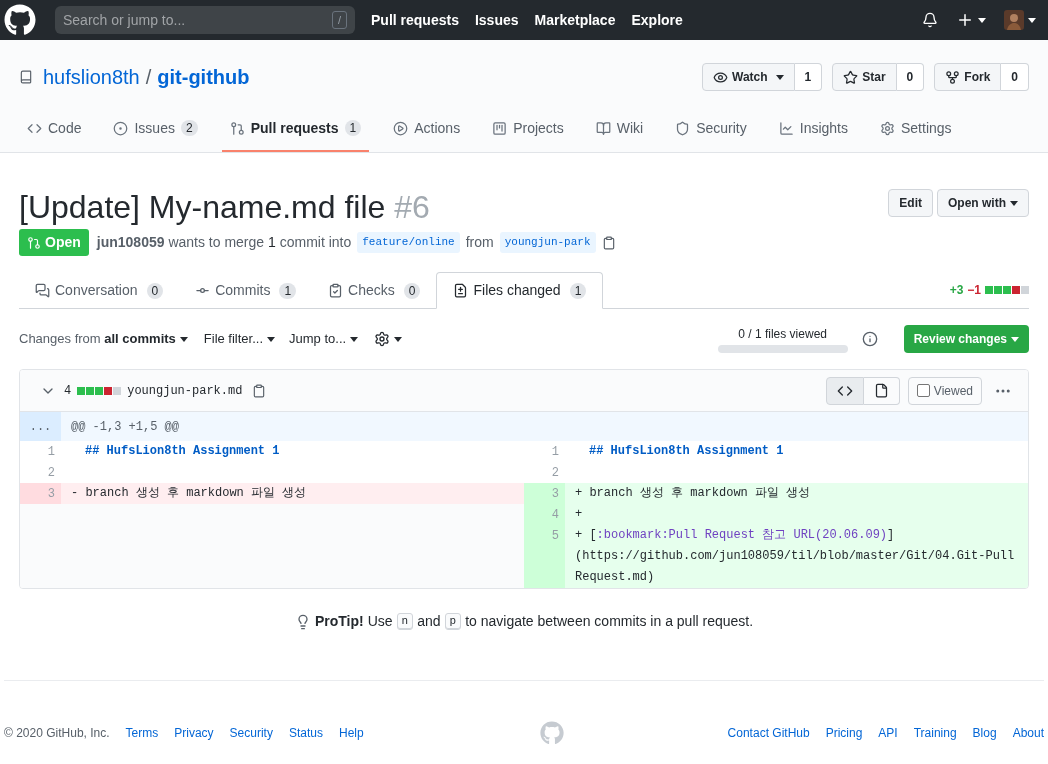  Describe the element at coordinates (305, 733) in the screenshot. I see `footer-link: Status` at that location.